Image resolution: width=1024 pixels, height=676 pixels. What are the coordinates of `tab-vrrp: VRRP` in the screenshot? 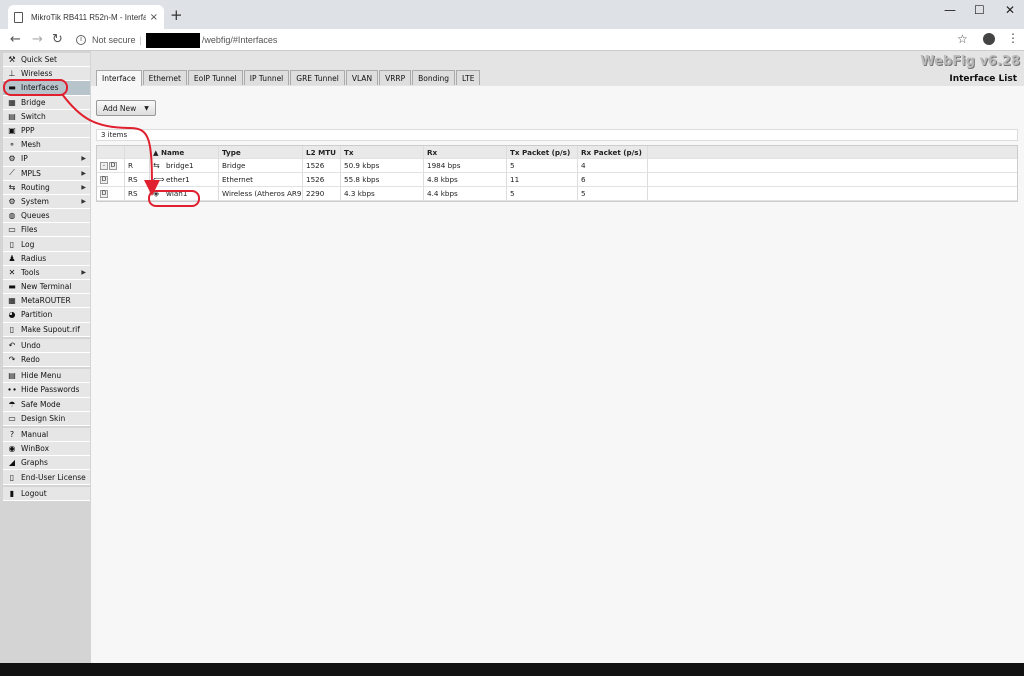 It's located at (395, 77).